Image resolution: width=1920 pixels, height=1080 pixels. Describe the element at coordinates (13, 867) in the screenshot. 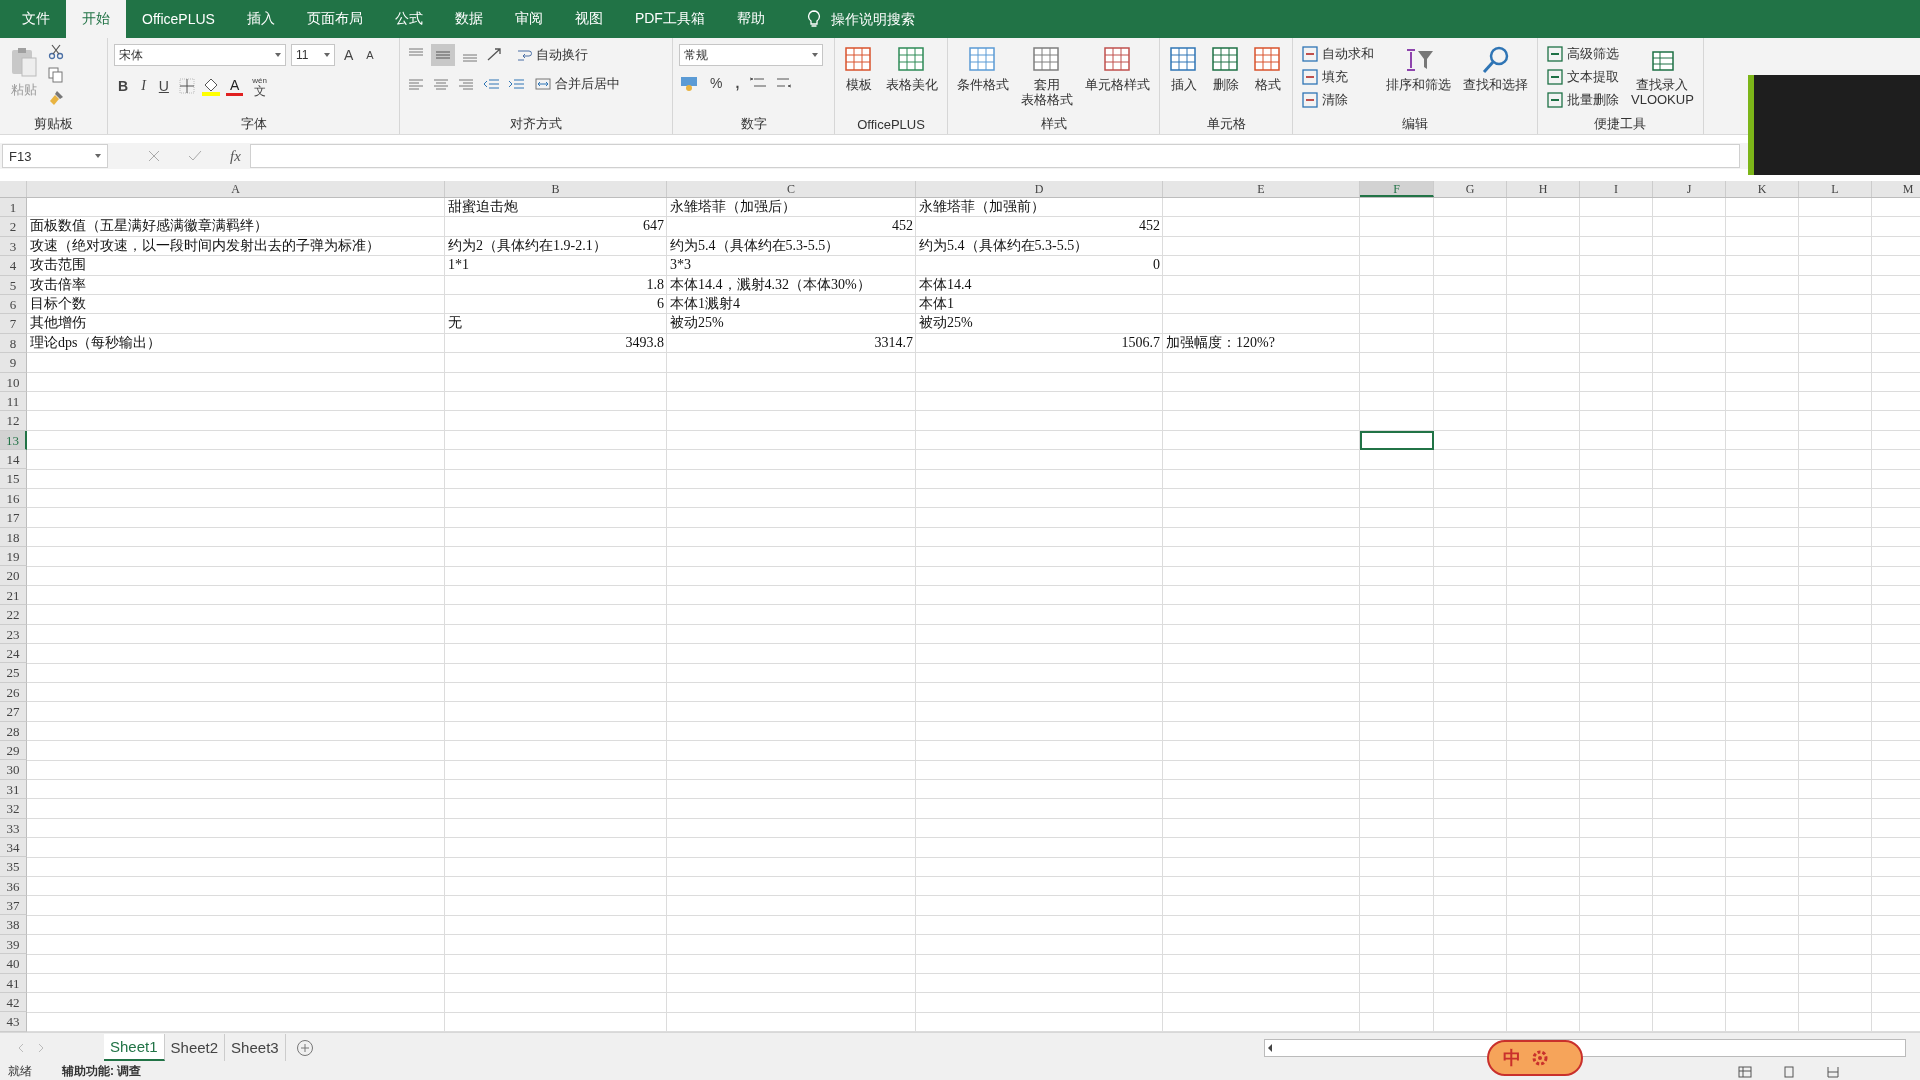

I see `row-header: 35` at that location.